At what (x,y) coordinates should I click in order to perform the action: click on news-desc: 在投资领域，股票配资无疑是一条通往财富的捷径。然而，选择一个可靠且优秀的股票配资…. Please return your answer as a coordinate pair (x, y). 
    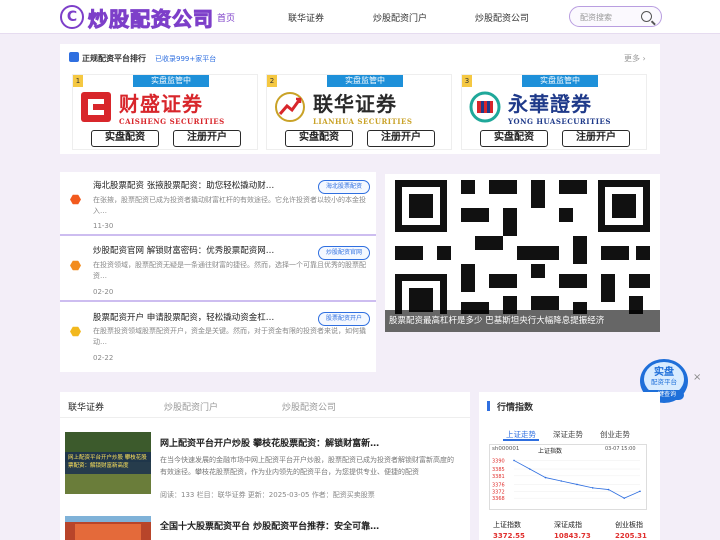
    Looking at the image, I should click on (229, 270).